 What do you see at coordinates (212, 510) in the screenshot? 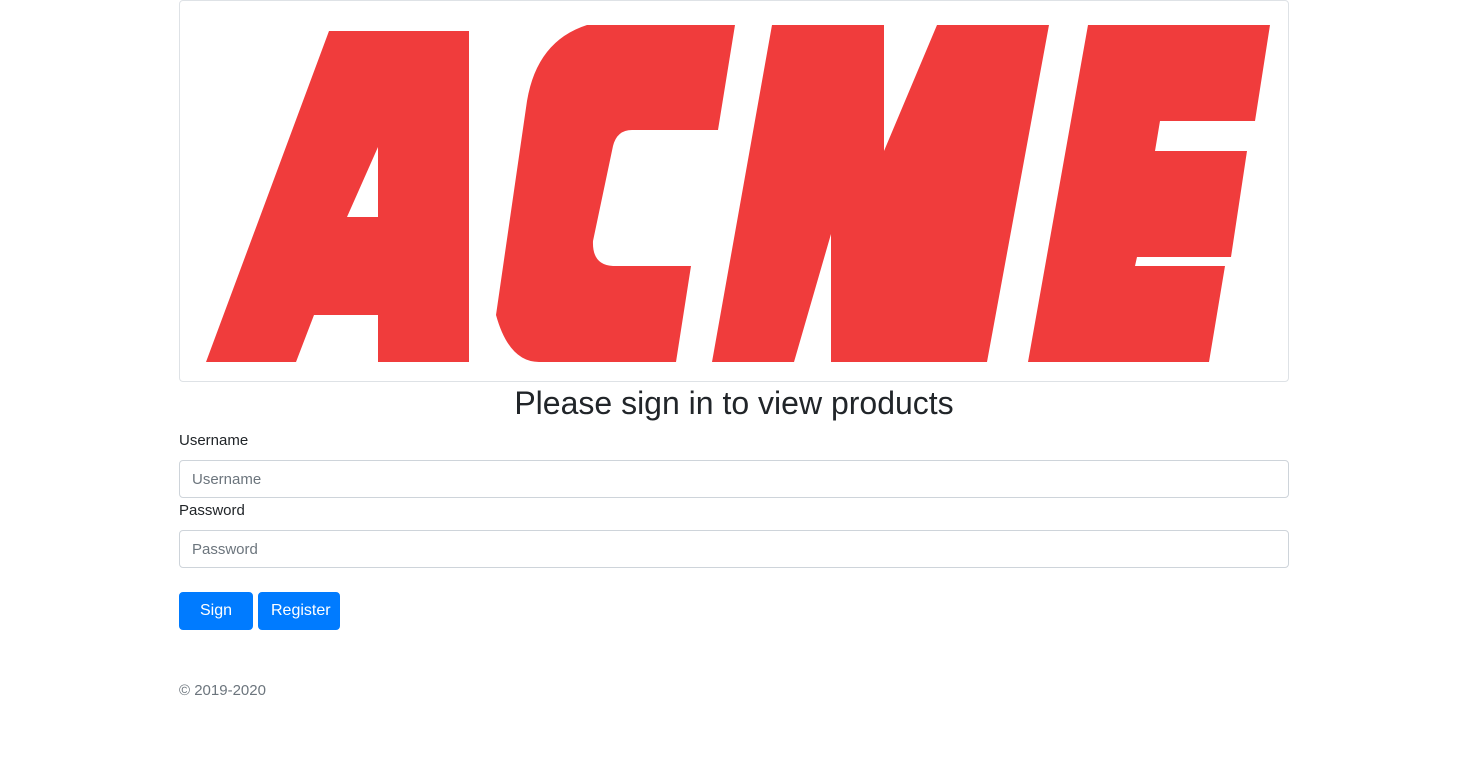
I see `password-label: Password` at bounding box center [212, 510].